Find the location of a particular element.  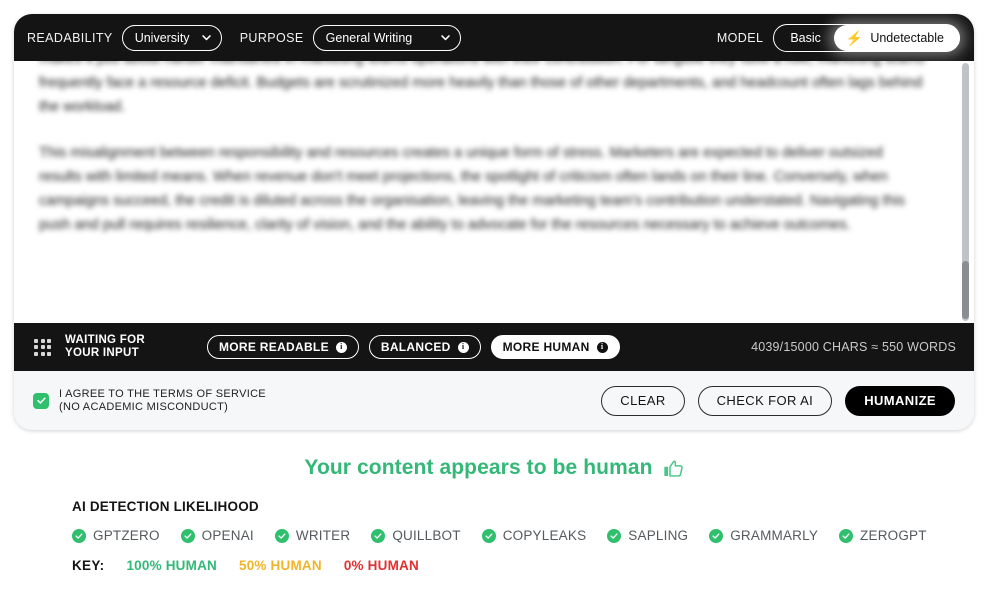

model-toggle: Basic ⚡ Undetectable is located at coordinates (866, 37).